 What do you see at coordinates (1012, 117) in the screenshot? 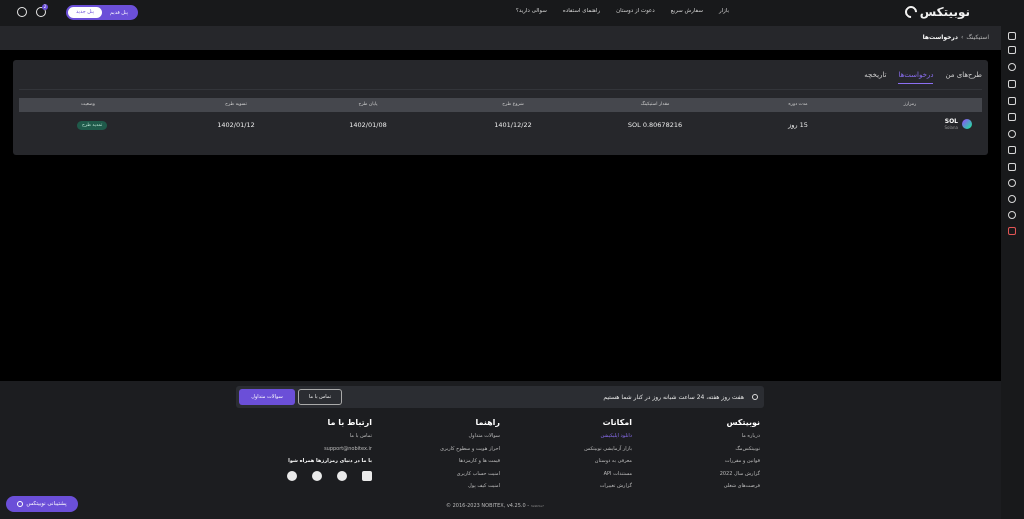
I see `orders-icon` at bounding box center [1012, 117].